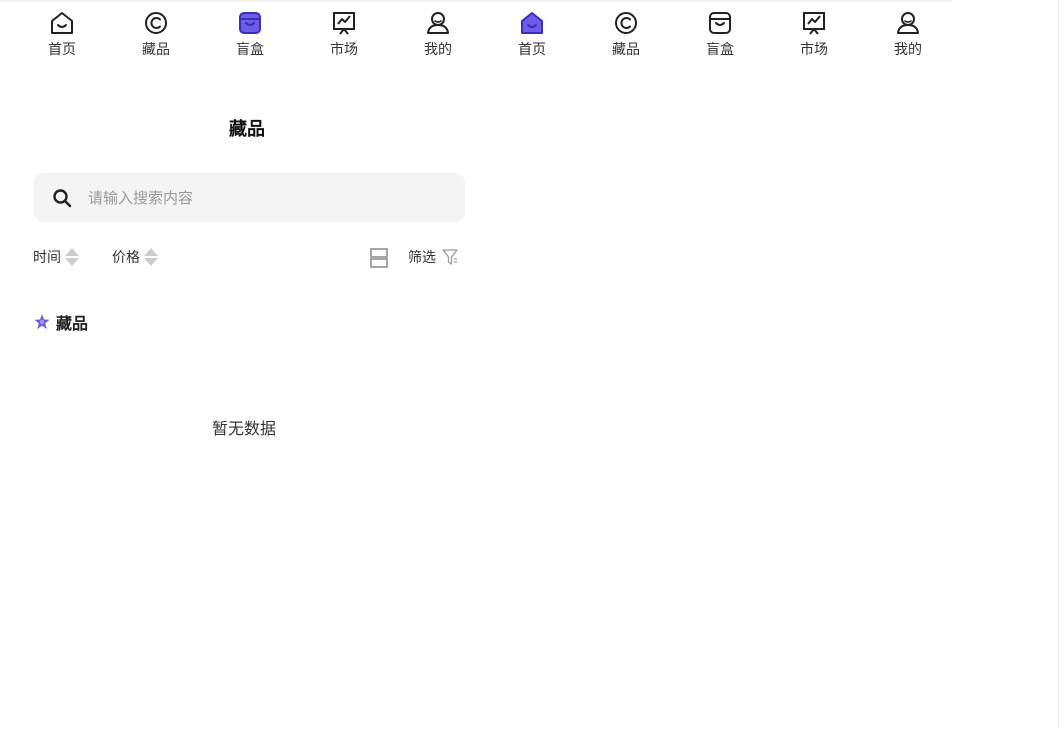 The height and width of the screenshot is (729, 1060). I want to click on sort-by-price: 价格, so click(135, 257).